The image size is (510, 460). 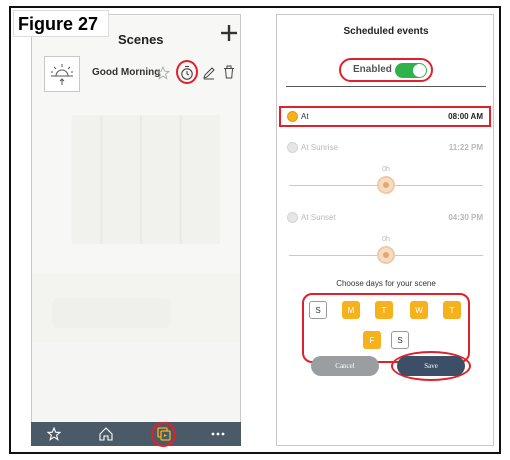 What do you see at coordinates (372, 69) in the screenshot?
I see `enabled-label: Enabled` at bounding box center [372, 69].